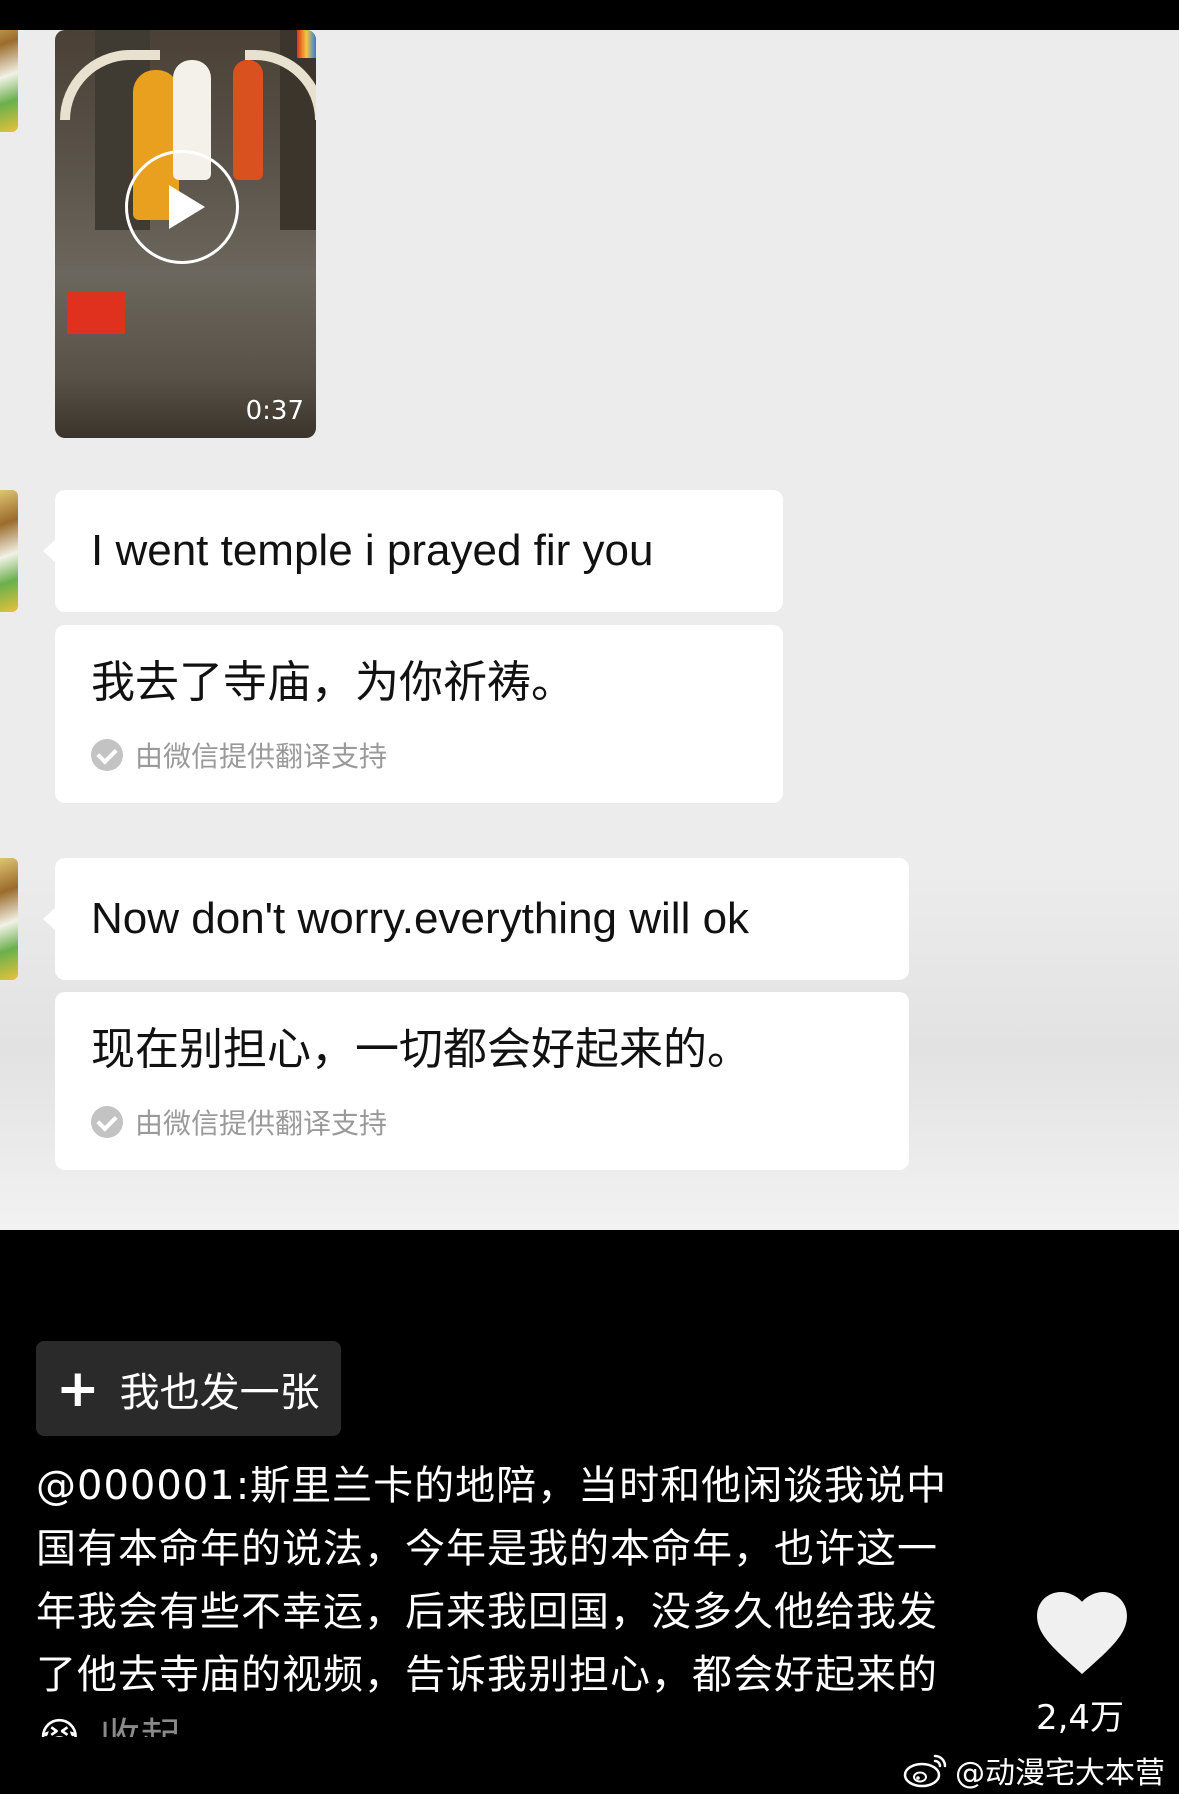  What do you see at coordinates (219, 1392) in the screenshot?
I see `post-too-label: 我也发一张` at bounding box center [219, 1392].